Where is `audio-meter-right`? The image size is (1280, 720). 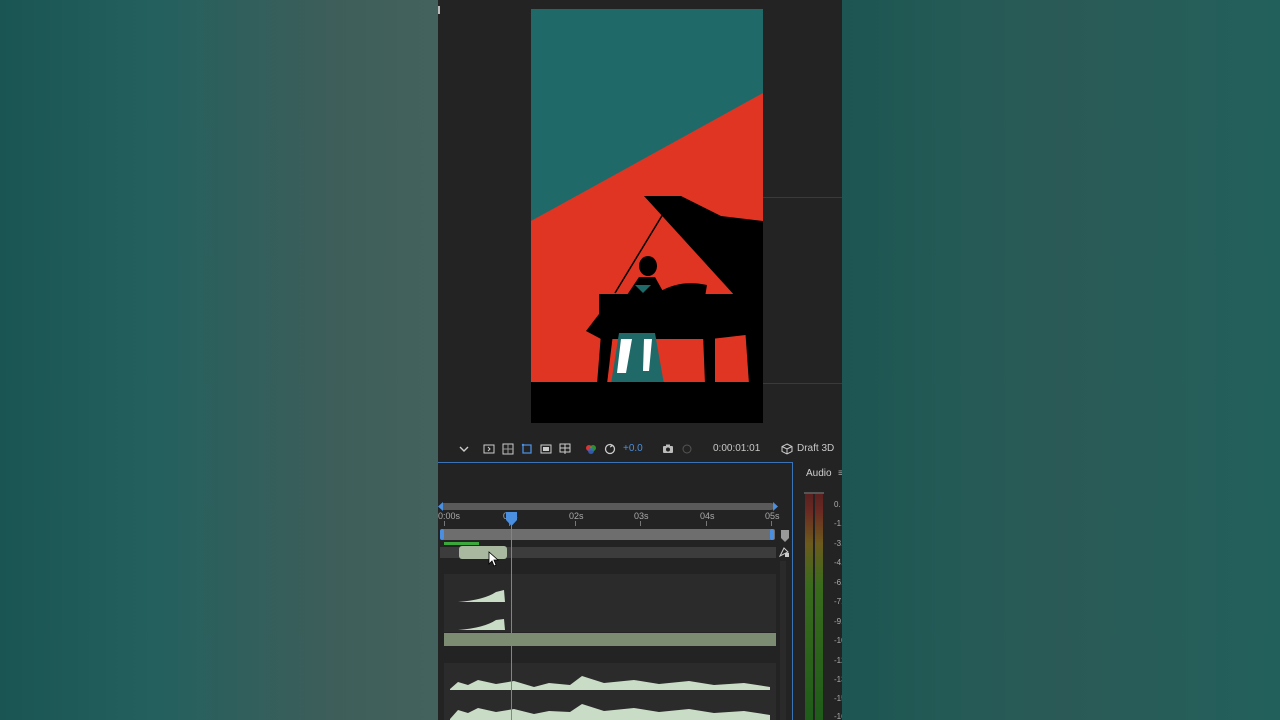
audio-meter-right is located at coordinates (819, 607).